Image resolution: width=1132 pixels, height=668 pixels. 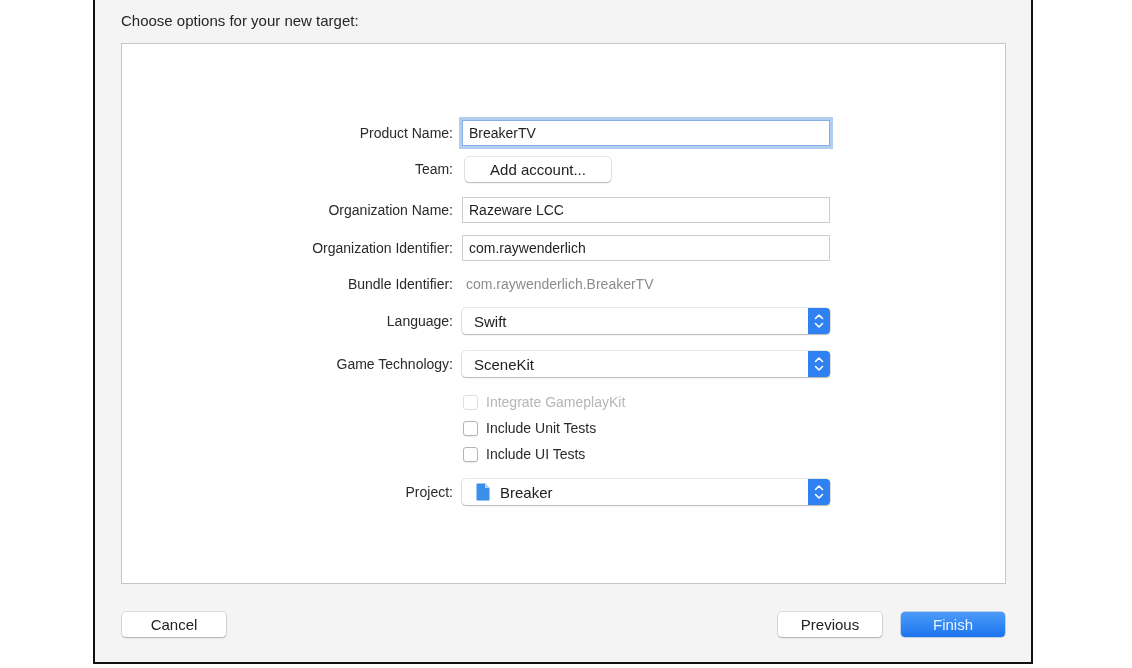 What do you see at coordinates (419, 321) in the screenshot?
I see `field-label: Language:` at bounding box center [419, 321].